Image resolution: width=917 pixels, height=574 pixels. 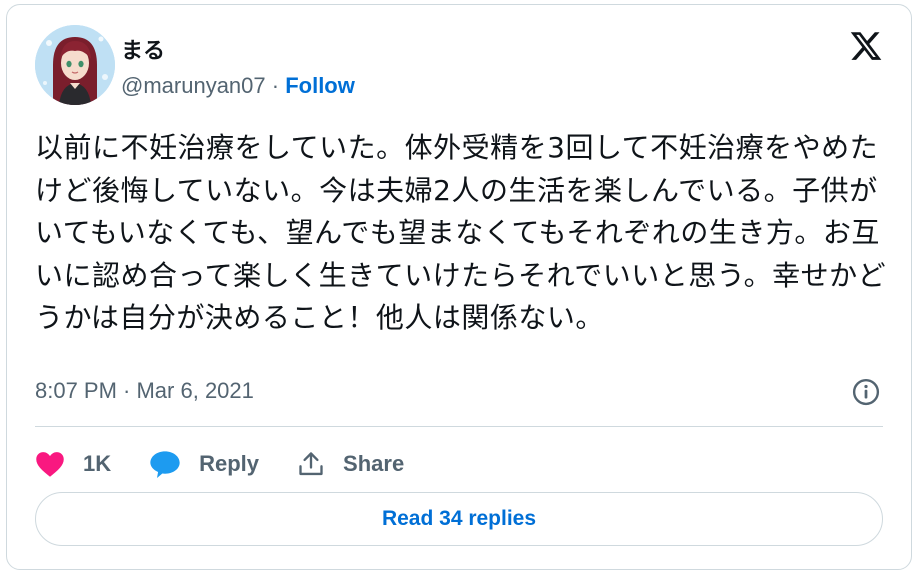 What do you see at coordinates (229, 463) in the screenshot?
I see `reply-label: Reply` at bounding box center [229, 463].